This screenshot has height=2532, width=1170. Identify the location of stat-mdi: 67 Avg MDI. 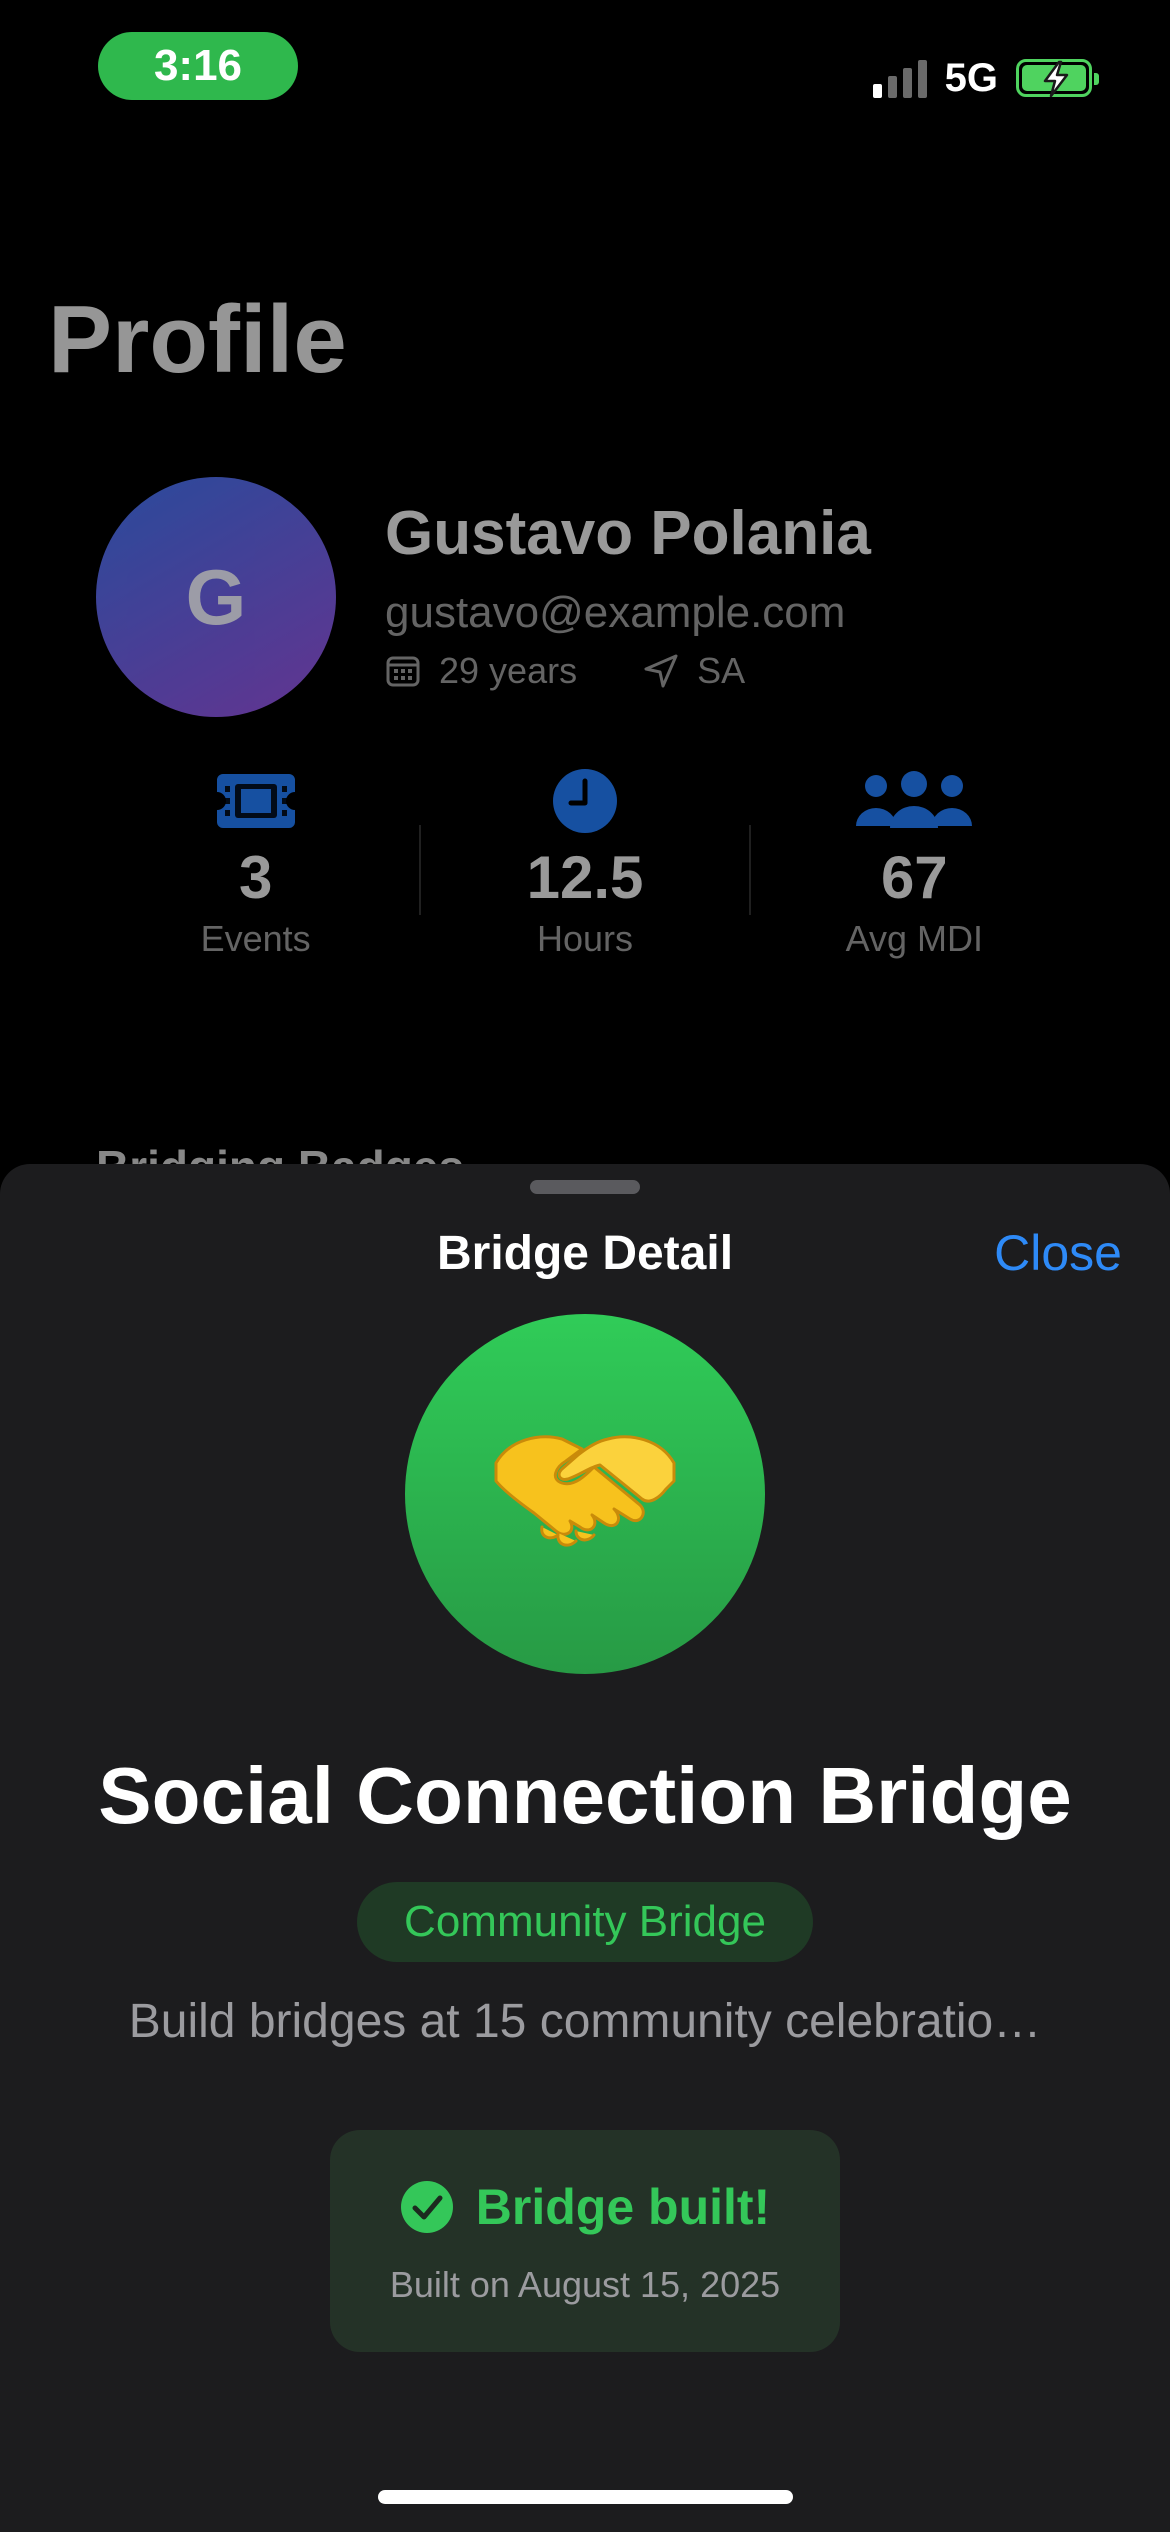
(914, 875).